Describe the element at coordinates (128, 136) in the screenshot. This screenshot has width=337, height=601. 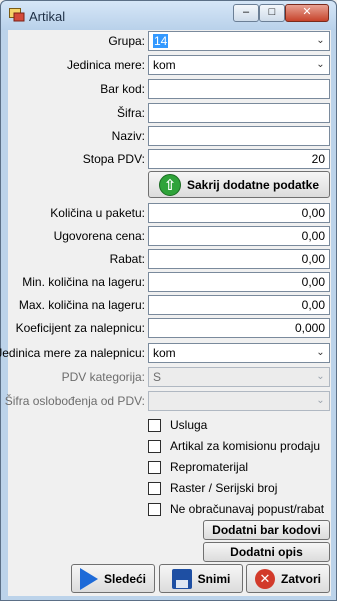
I see `naziv-label: Naziv:` at that location.